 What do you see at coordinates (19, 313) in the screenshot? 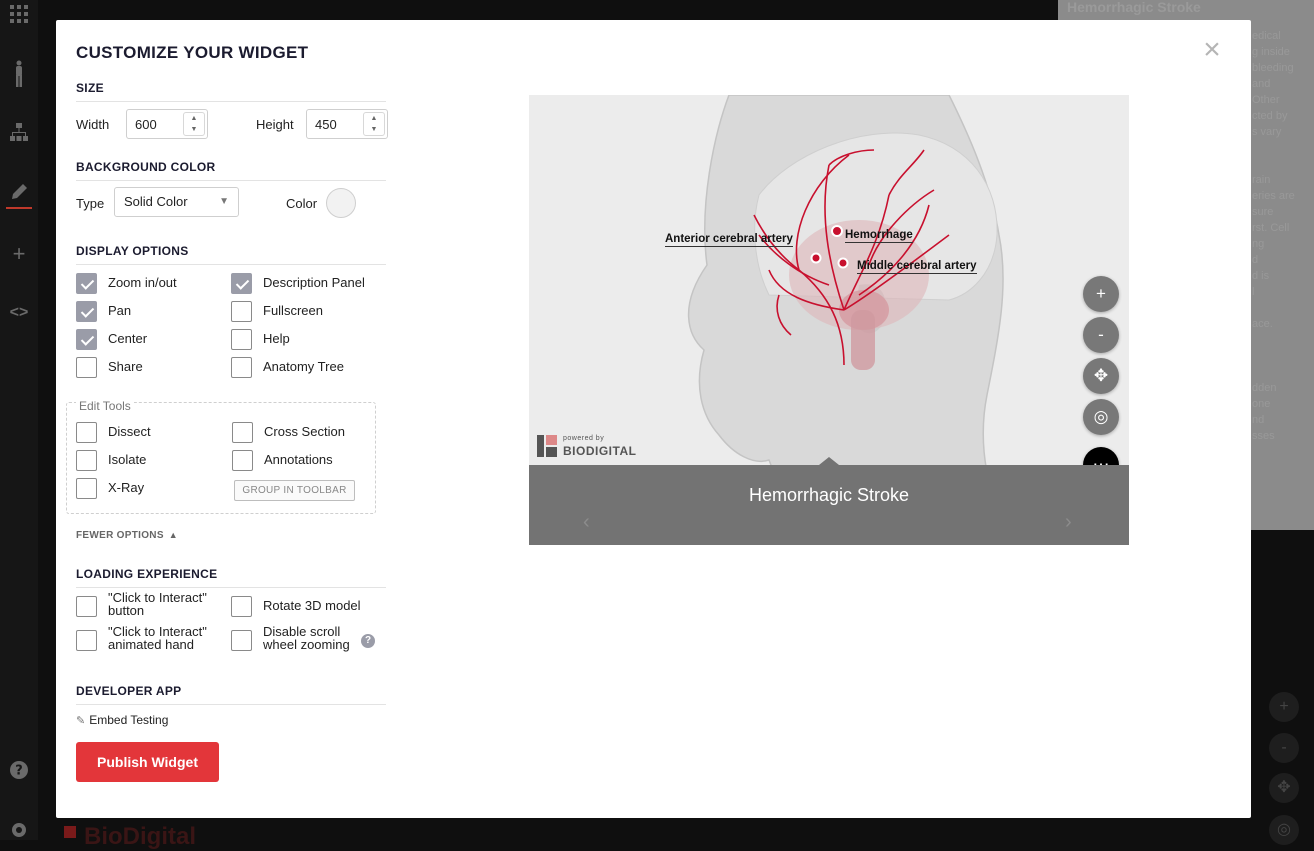
I see `code-icon: <>` at bounding box center [19, 313].